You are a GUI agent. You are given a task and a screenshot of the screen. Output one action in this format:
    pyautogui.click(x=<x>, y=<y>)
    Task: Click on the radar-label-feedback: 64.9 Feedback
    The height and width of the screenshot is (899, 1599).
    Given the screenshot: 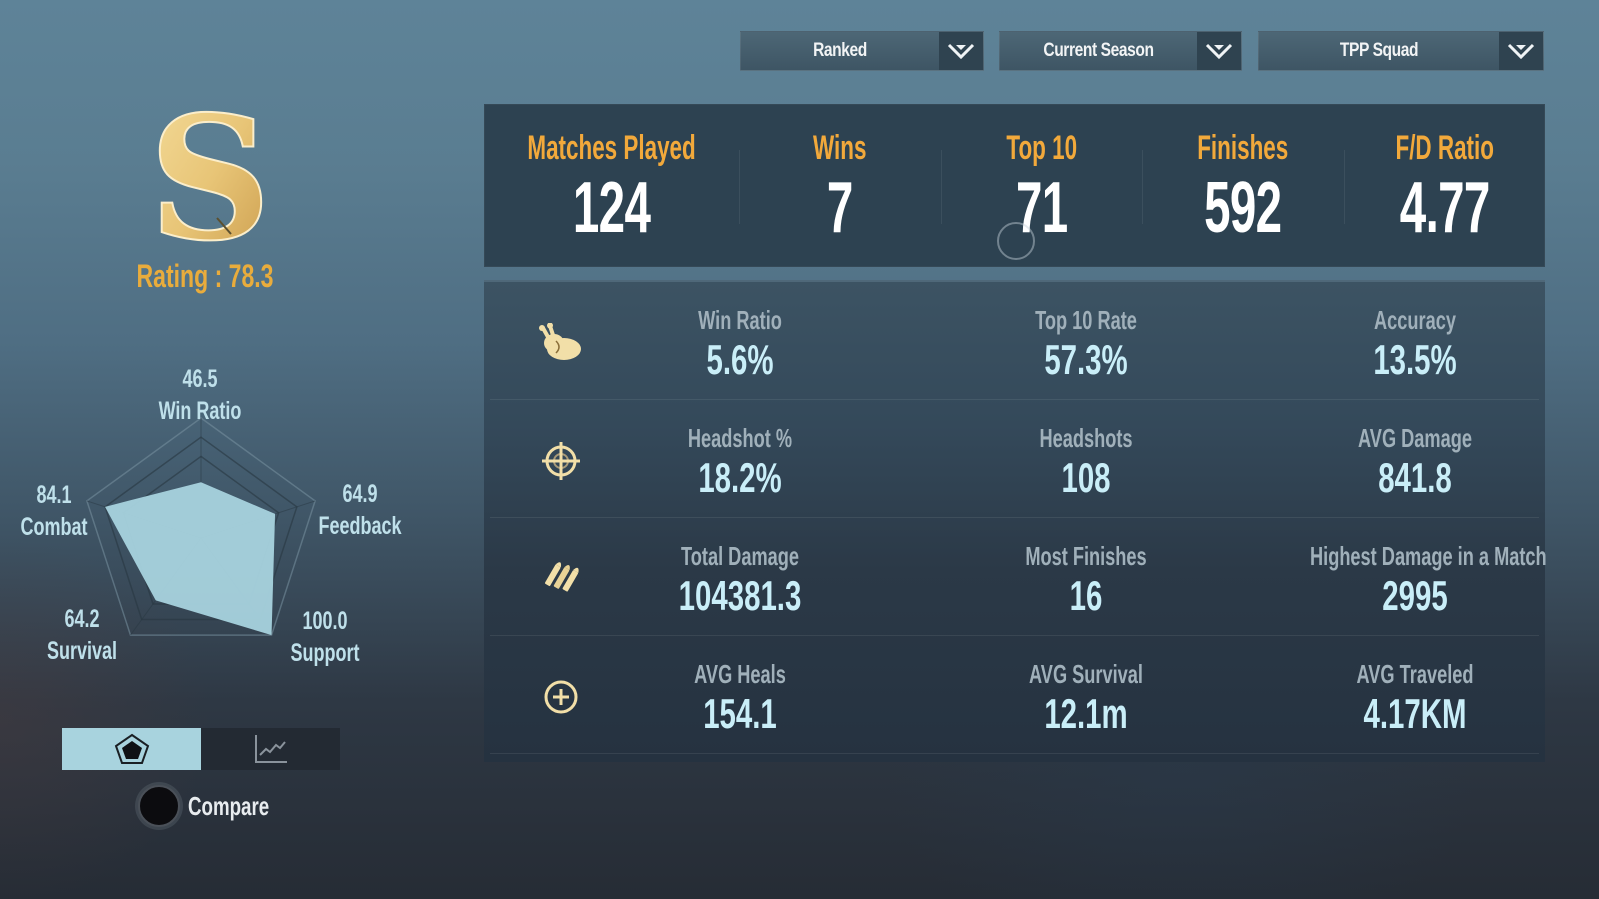 What is the action you would take?
    pyautogui.click(x=360, y=510)
    